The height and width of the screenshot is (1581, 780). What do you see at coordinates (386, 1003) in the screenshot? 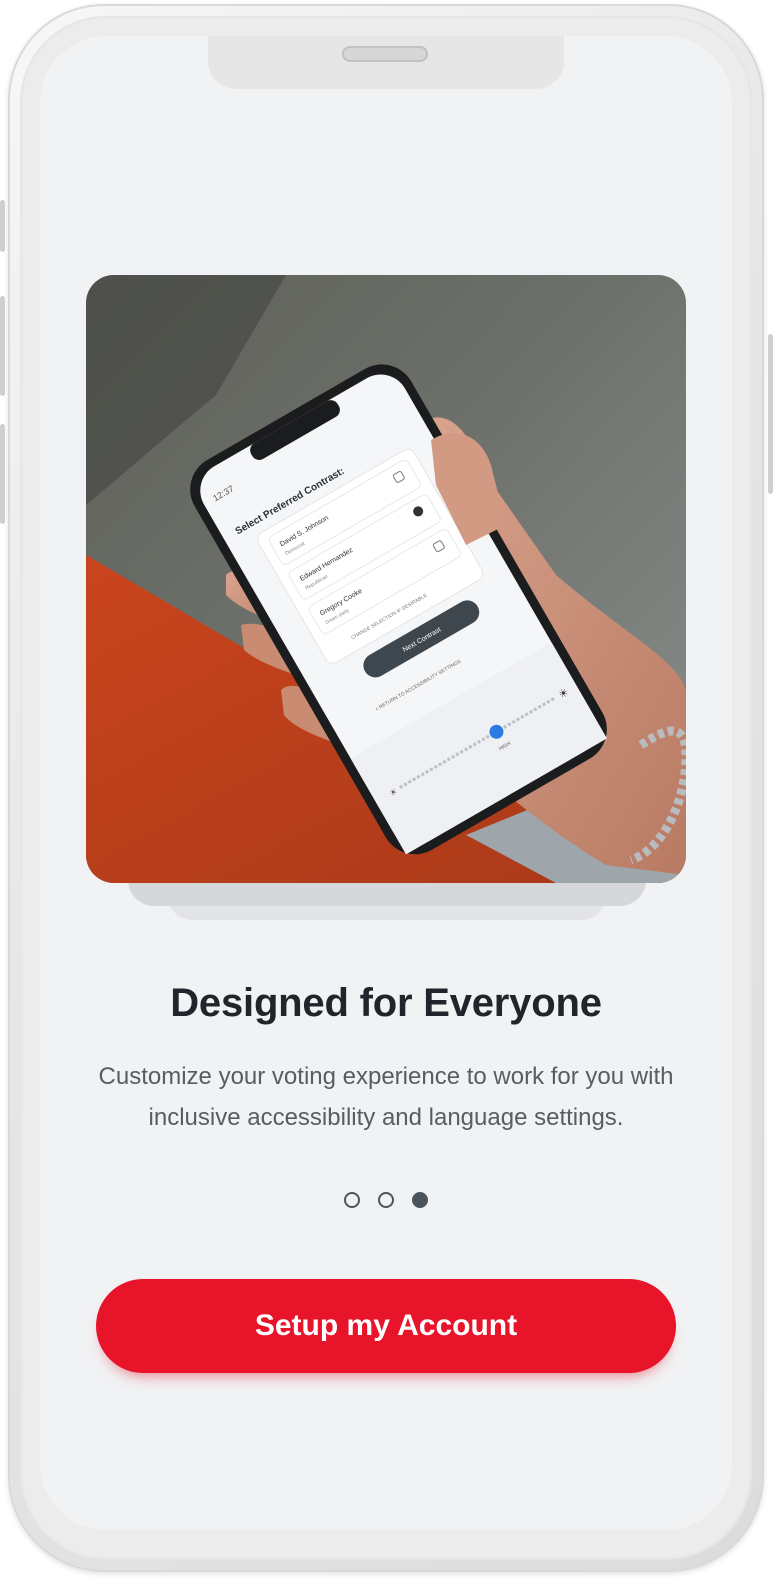
I see `page-title: Designed for Everyone` at bounding box center [386, 1003].